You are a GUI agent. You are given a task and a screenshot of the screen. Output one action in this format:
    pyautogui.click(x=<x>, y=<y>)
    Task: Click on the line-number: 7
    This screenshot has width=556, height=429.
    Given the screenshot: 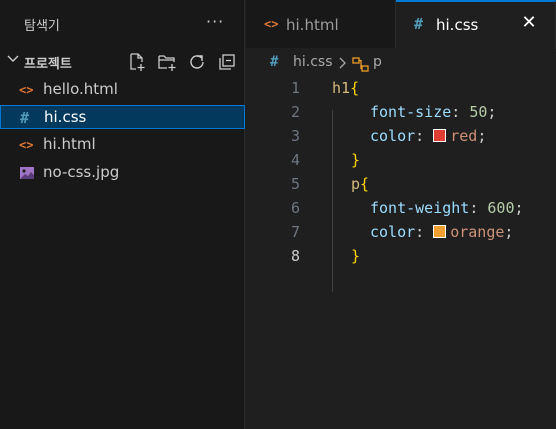 What is the action you would take?
    pyautogui.click(x=295, y=232)
    